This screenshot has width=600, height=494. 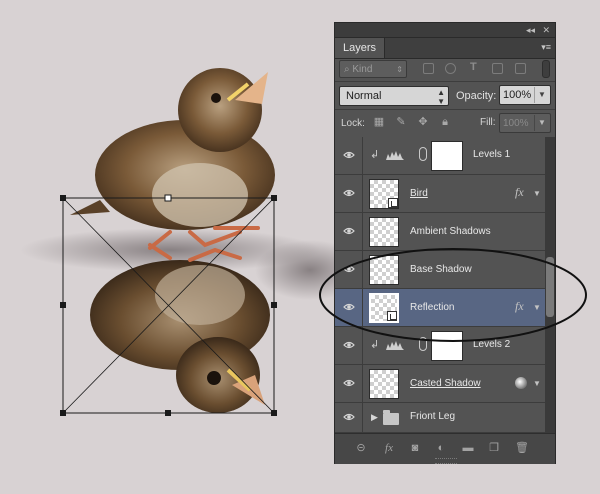 I want to click on layer-name: Ambient Shadows, so click(x=450, y=232).